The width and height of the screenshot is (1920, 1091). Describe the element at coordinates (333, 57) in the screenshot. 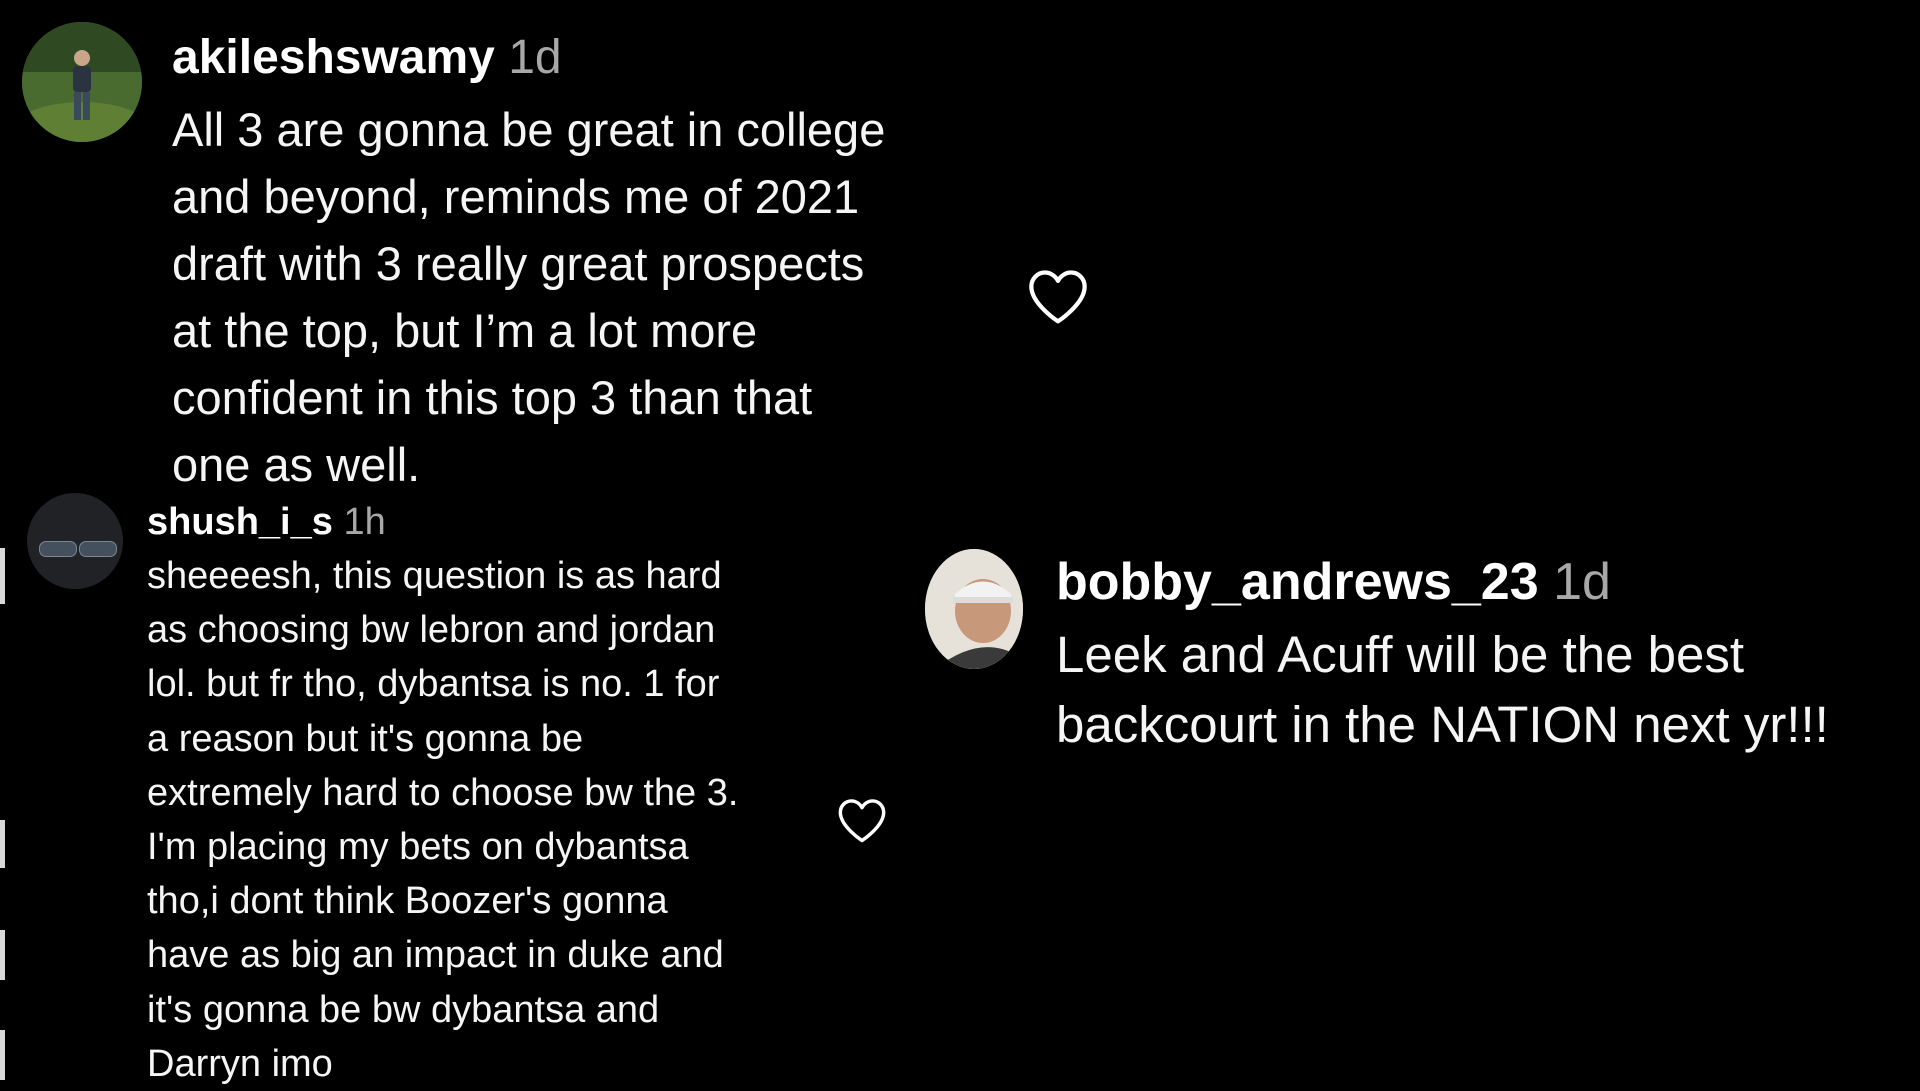

I see `username: akileshswamy` at that location.